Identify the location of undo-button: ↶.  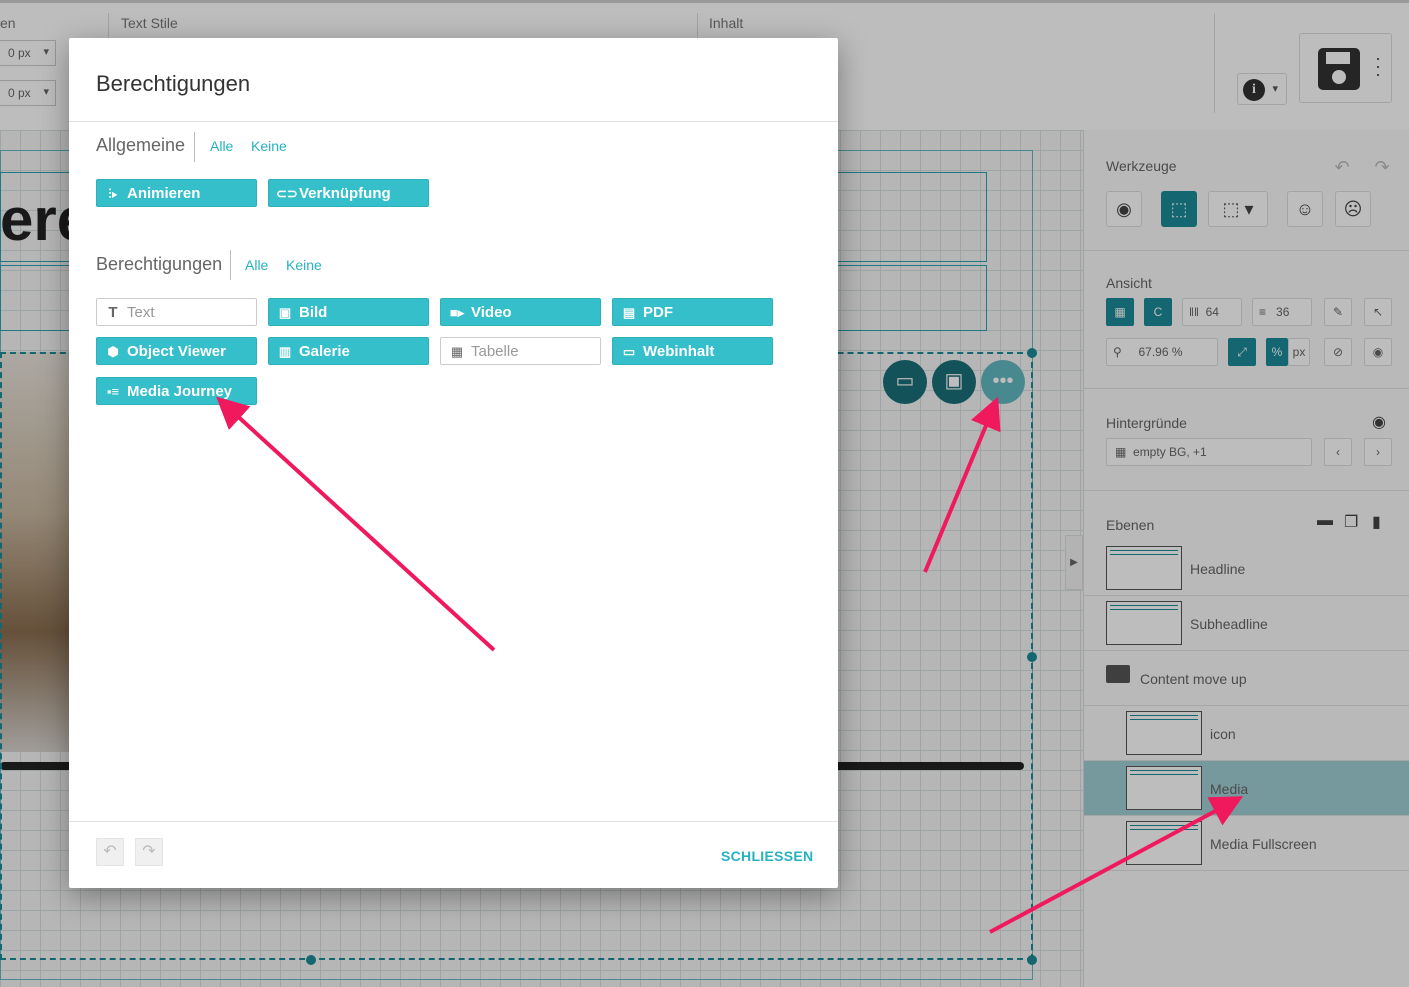
(110, 852).